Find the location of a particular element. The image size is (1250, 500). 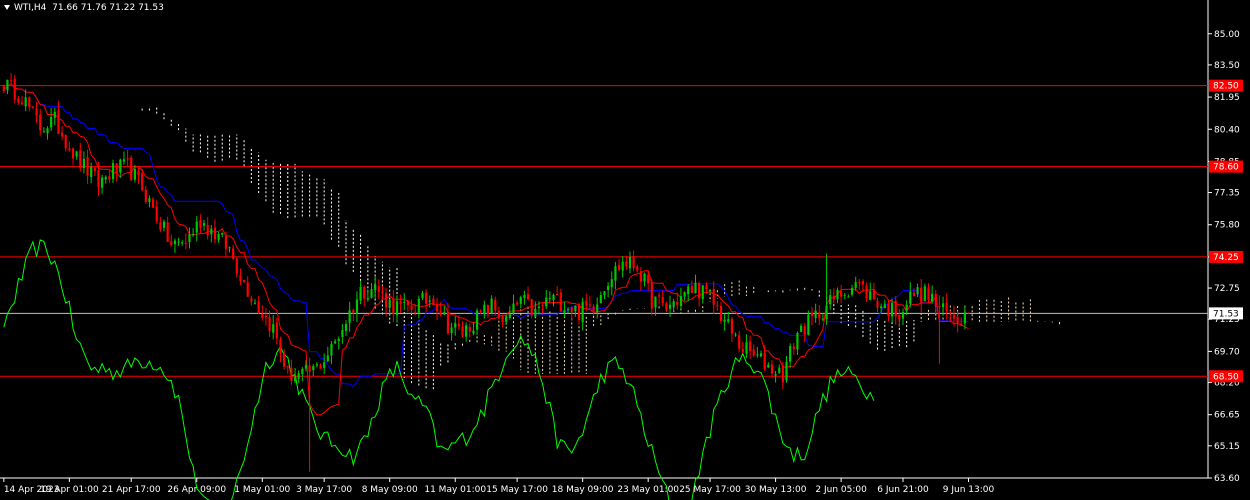

time-tick-label: 2 Jun 05:00 is located at coordinates (841, 490).